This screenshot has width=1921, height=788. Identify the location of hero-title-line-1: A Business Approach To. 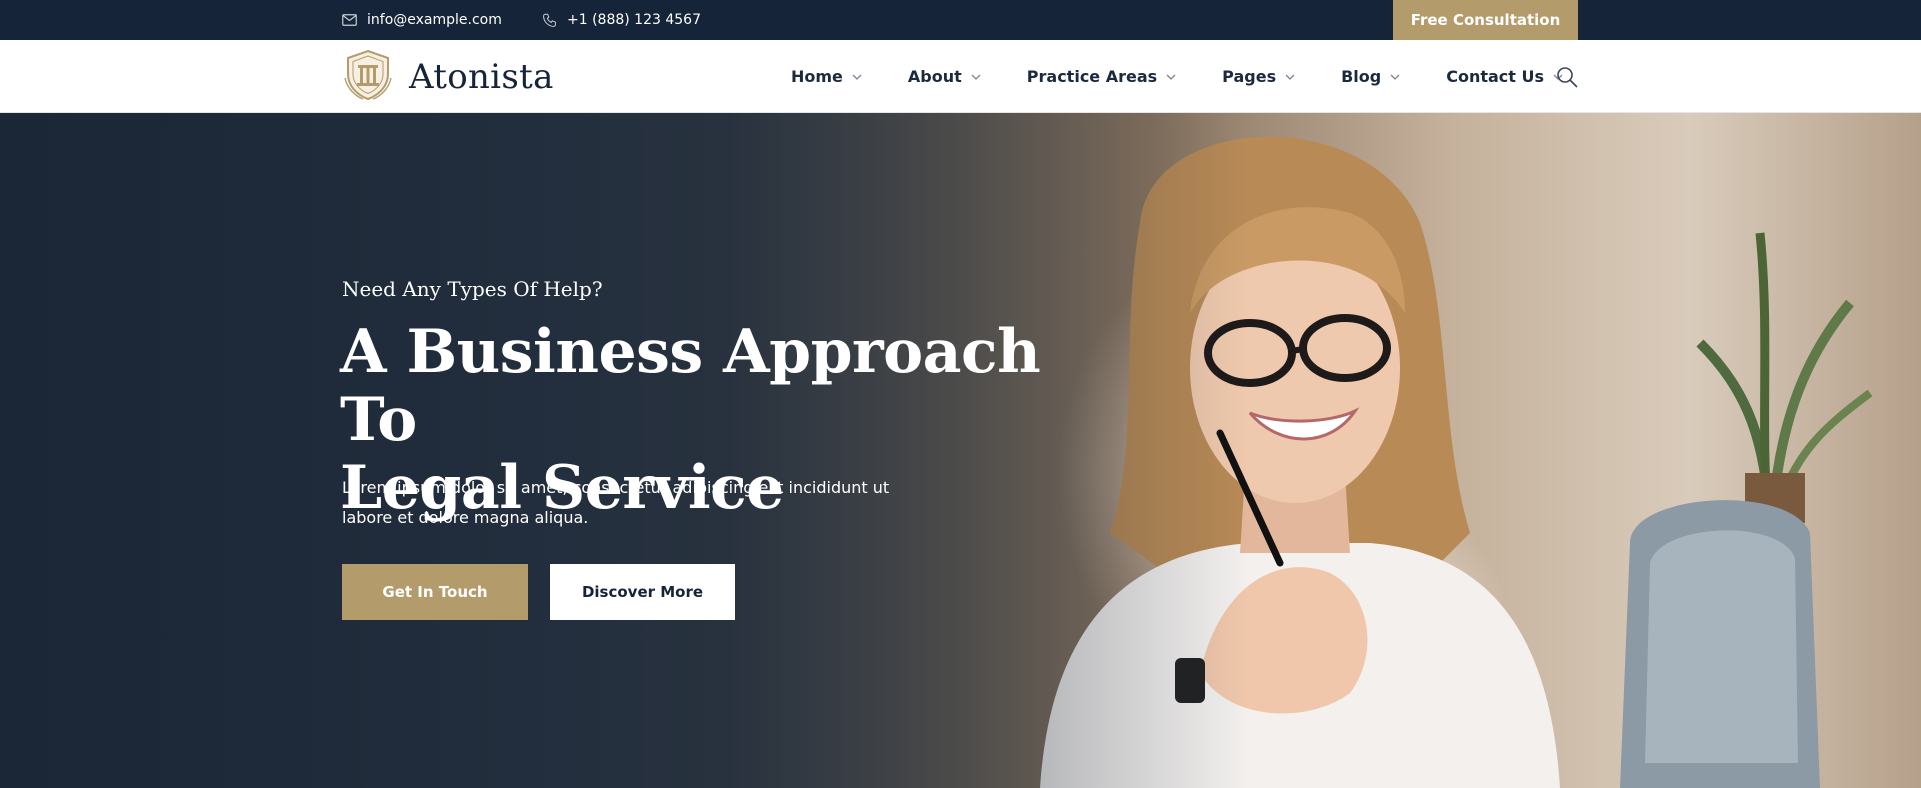
(690, 386).